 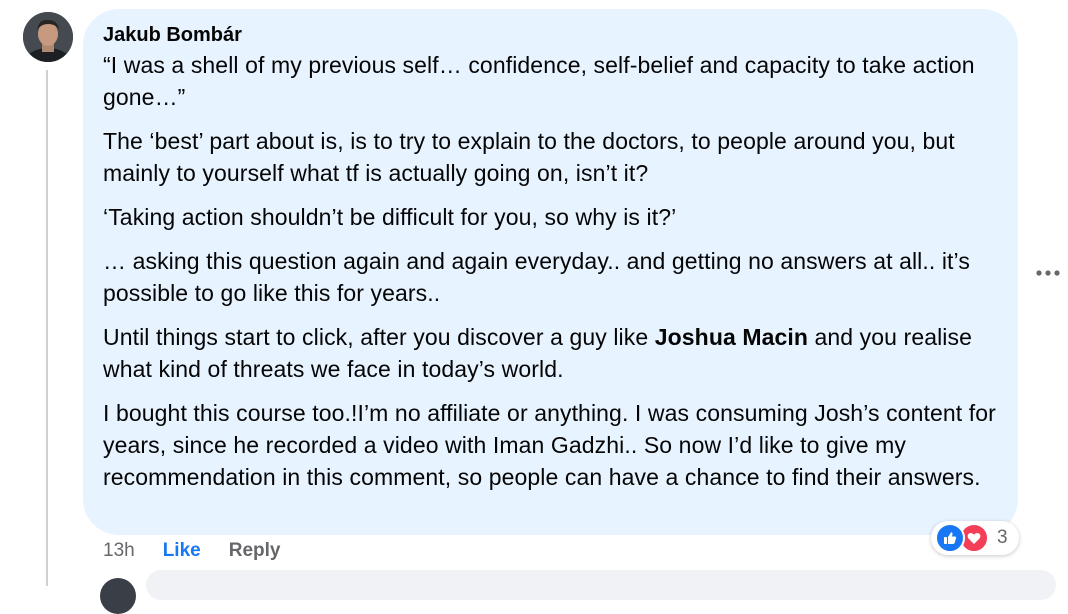 I want to click on thread-line, so click(x=47, y=328).